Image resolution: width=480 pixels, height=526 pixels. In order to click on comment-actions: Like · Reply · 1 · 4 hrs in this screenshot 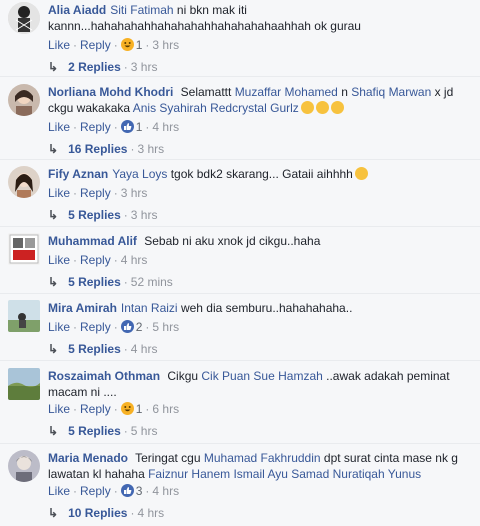, I will do `click(114, 127)`.